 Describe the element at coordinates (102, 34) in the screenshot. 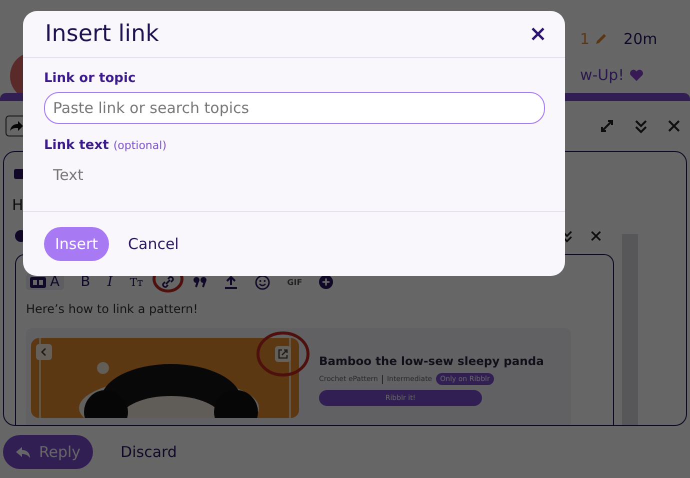

I see `dialog-title: Insert link` at that location.